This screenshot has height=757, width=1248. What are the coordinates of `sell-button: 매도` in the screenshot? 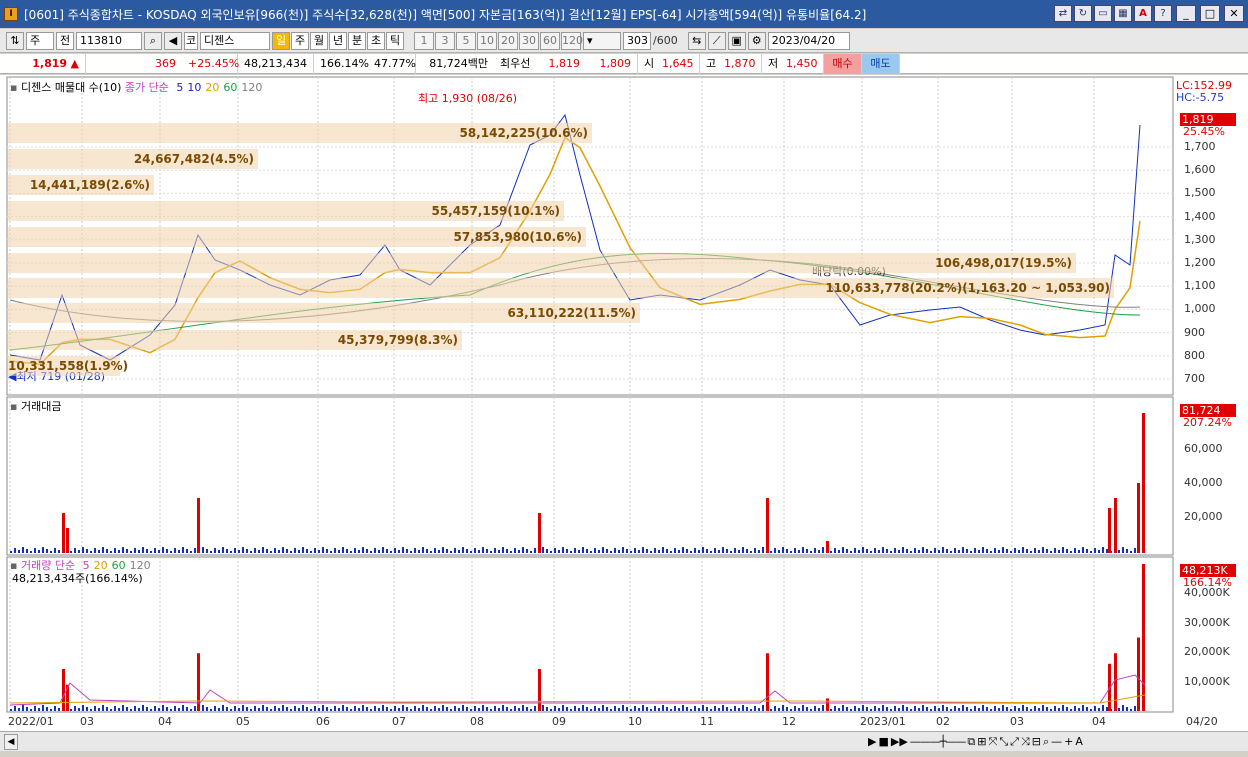 It's located at (881, 63).